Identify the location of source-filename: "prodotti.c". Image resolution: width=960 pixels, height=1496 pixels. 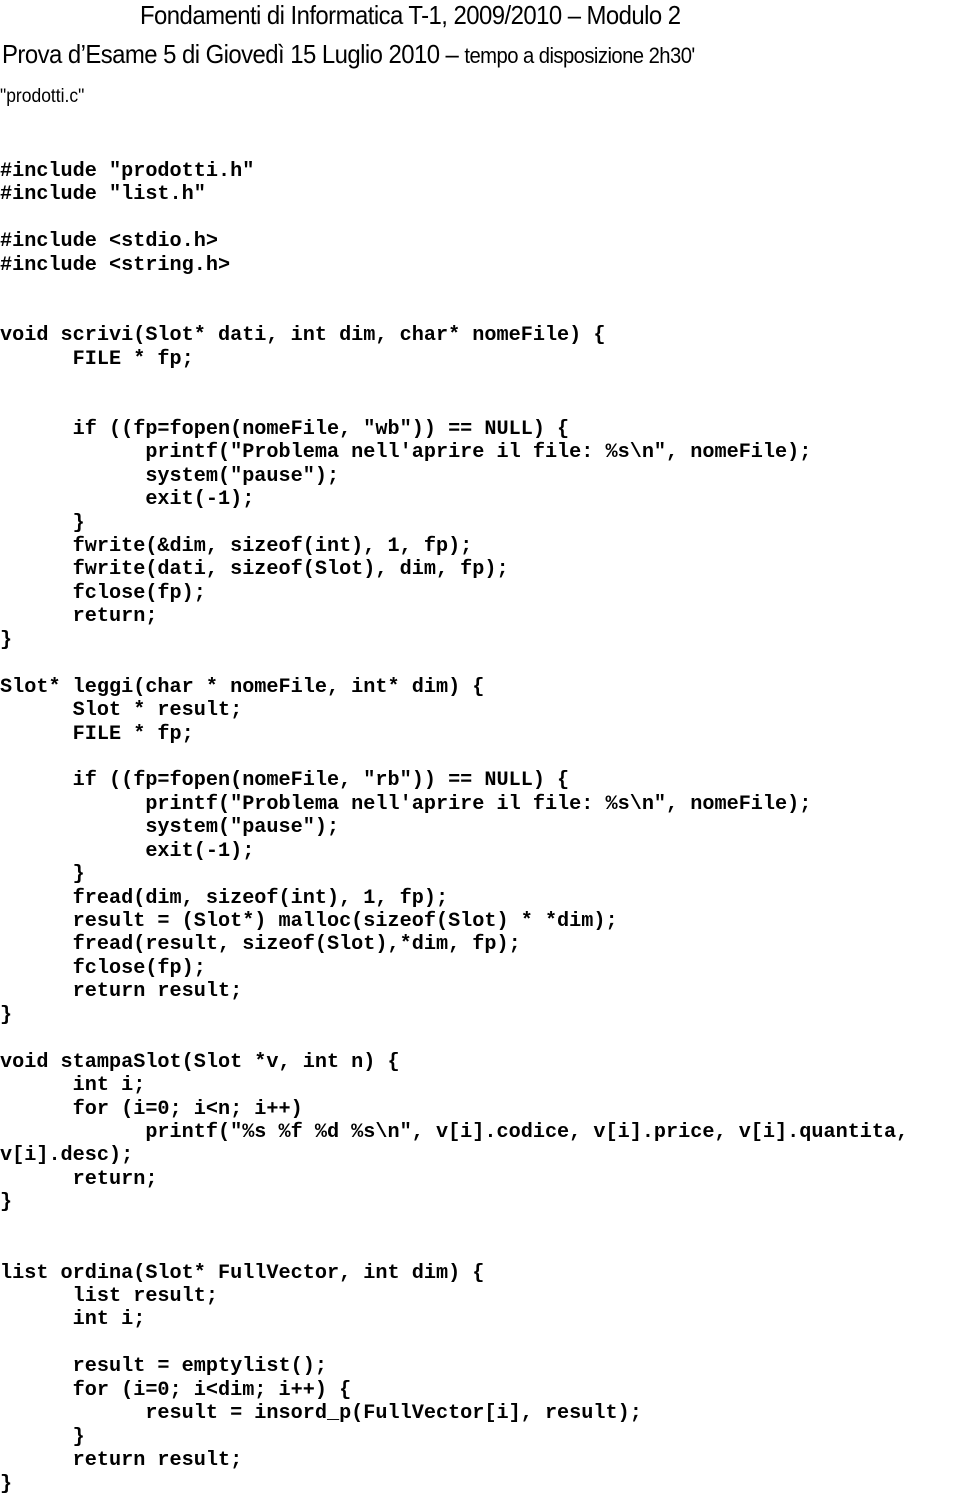
(42, 96).